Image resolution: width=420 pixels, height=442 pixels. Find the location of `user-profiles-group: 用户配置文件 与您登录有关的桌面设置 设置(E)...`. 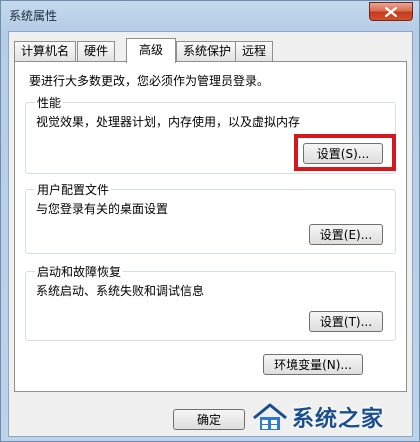

user-profiles-group: 用户配置文件 与您登录有关的桌面设置 设置(E)... is located at coordinates (210, 217).